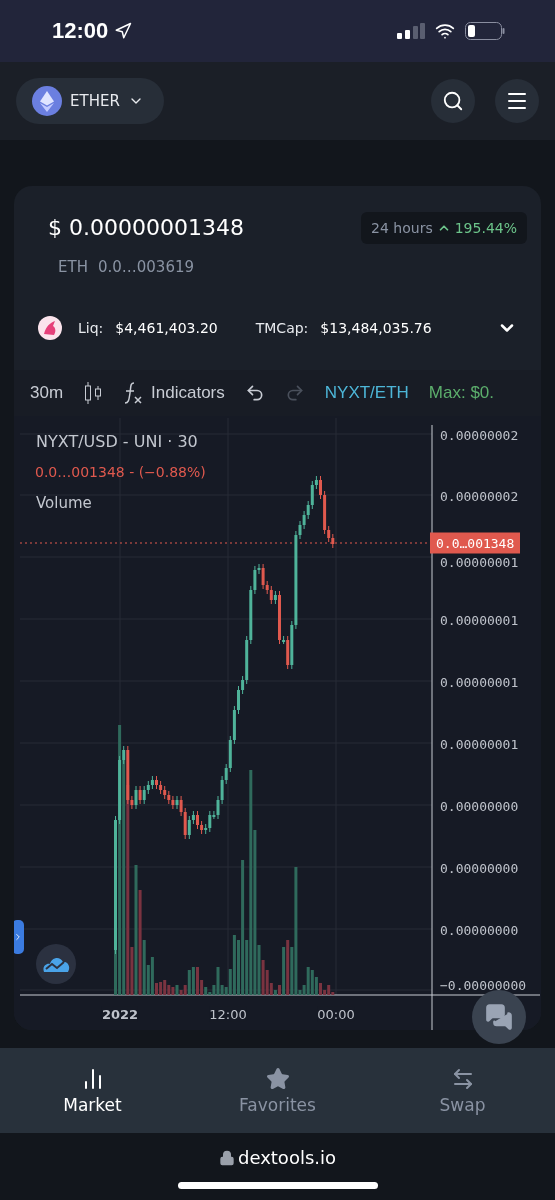 The height and width of the screenshot is (1200, 555). What do you see at coordinates (462, 1090) in the screenshot?
I see `nav-tab: Swap` at bounding box center [462, 1090].